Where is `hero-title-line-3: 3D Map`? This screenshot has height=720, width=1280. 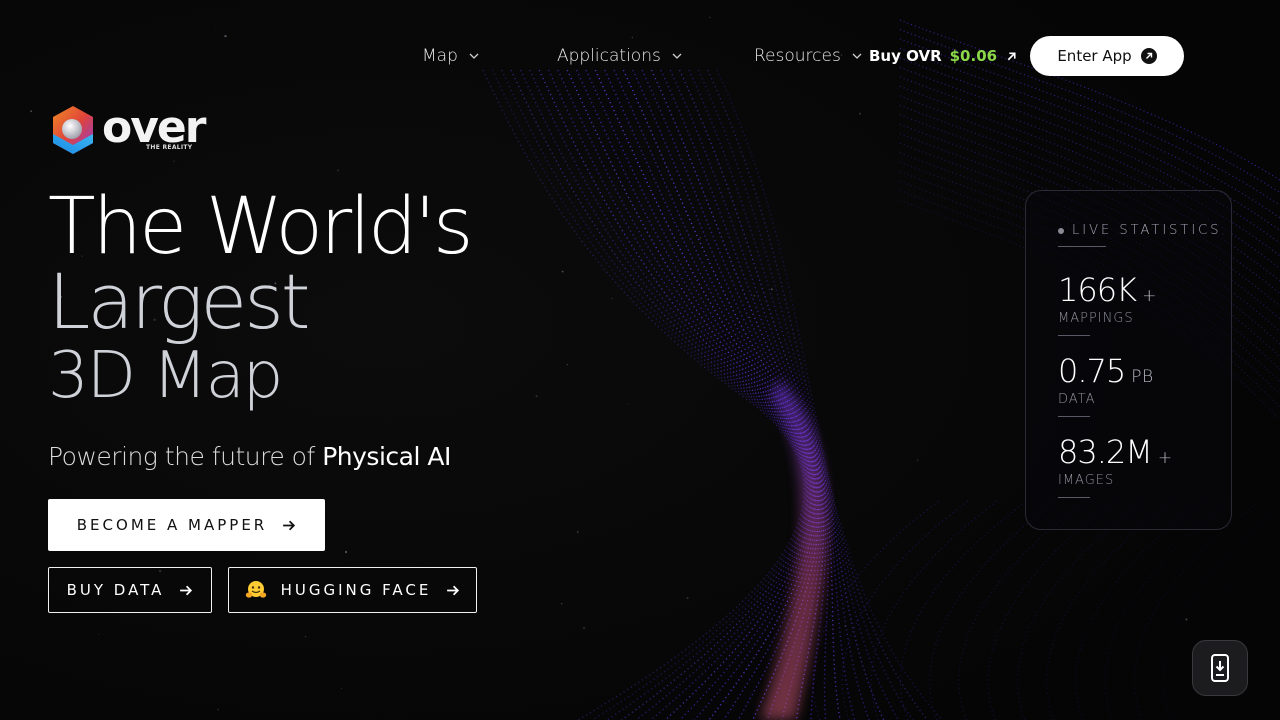 hero-title-line-3: 3D Map is located at coordinates (165, 376).